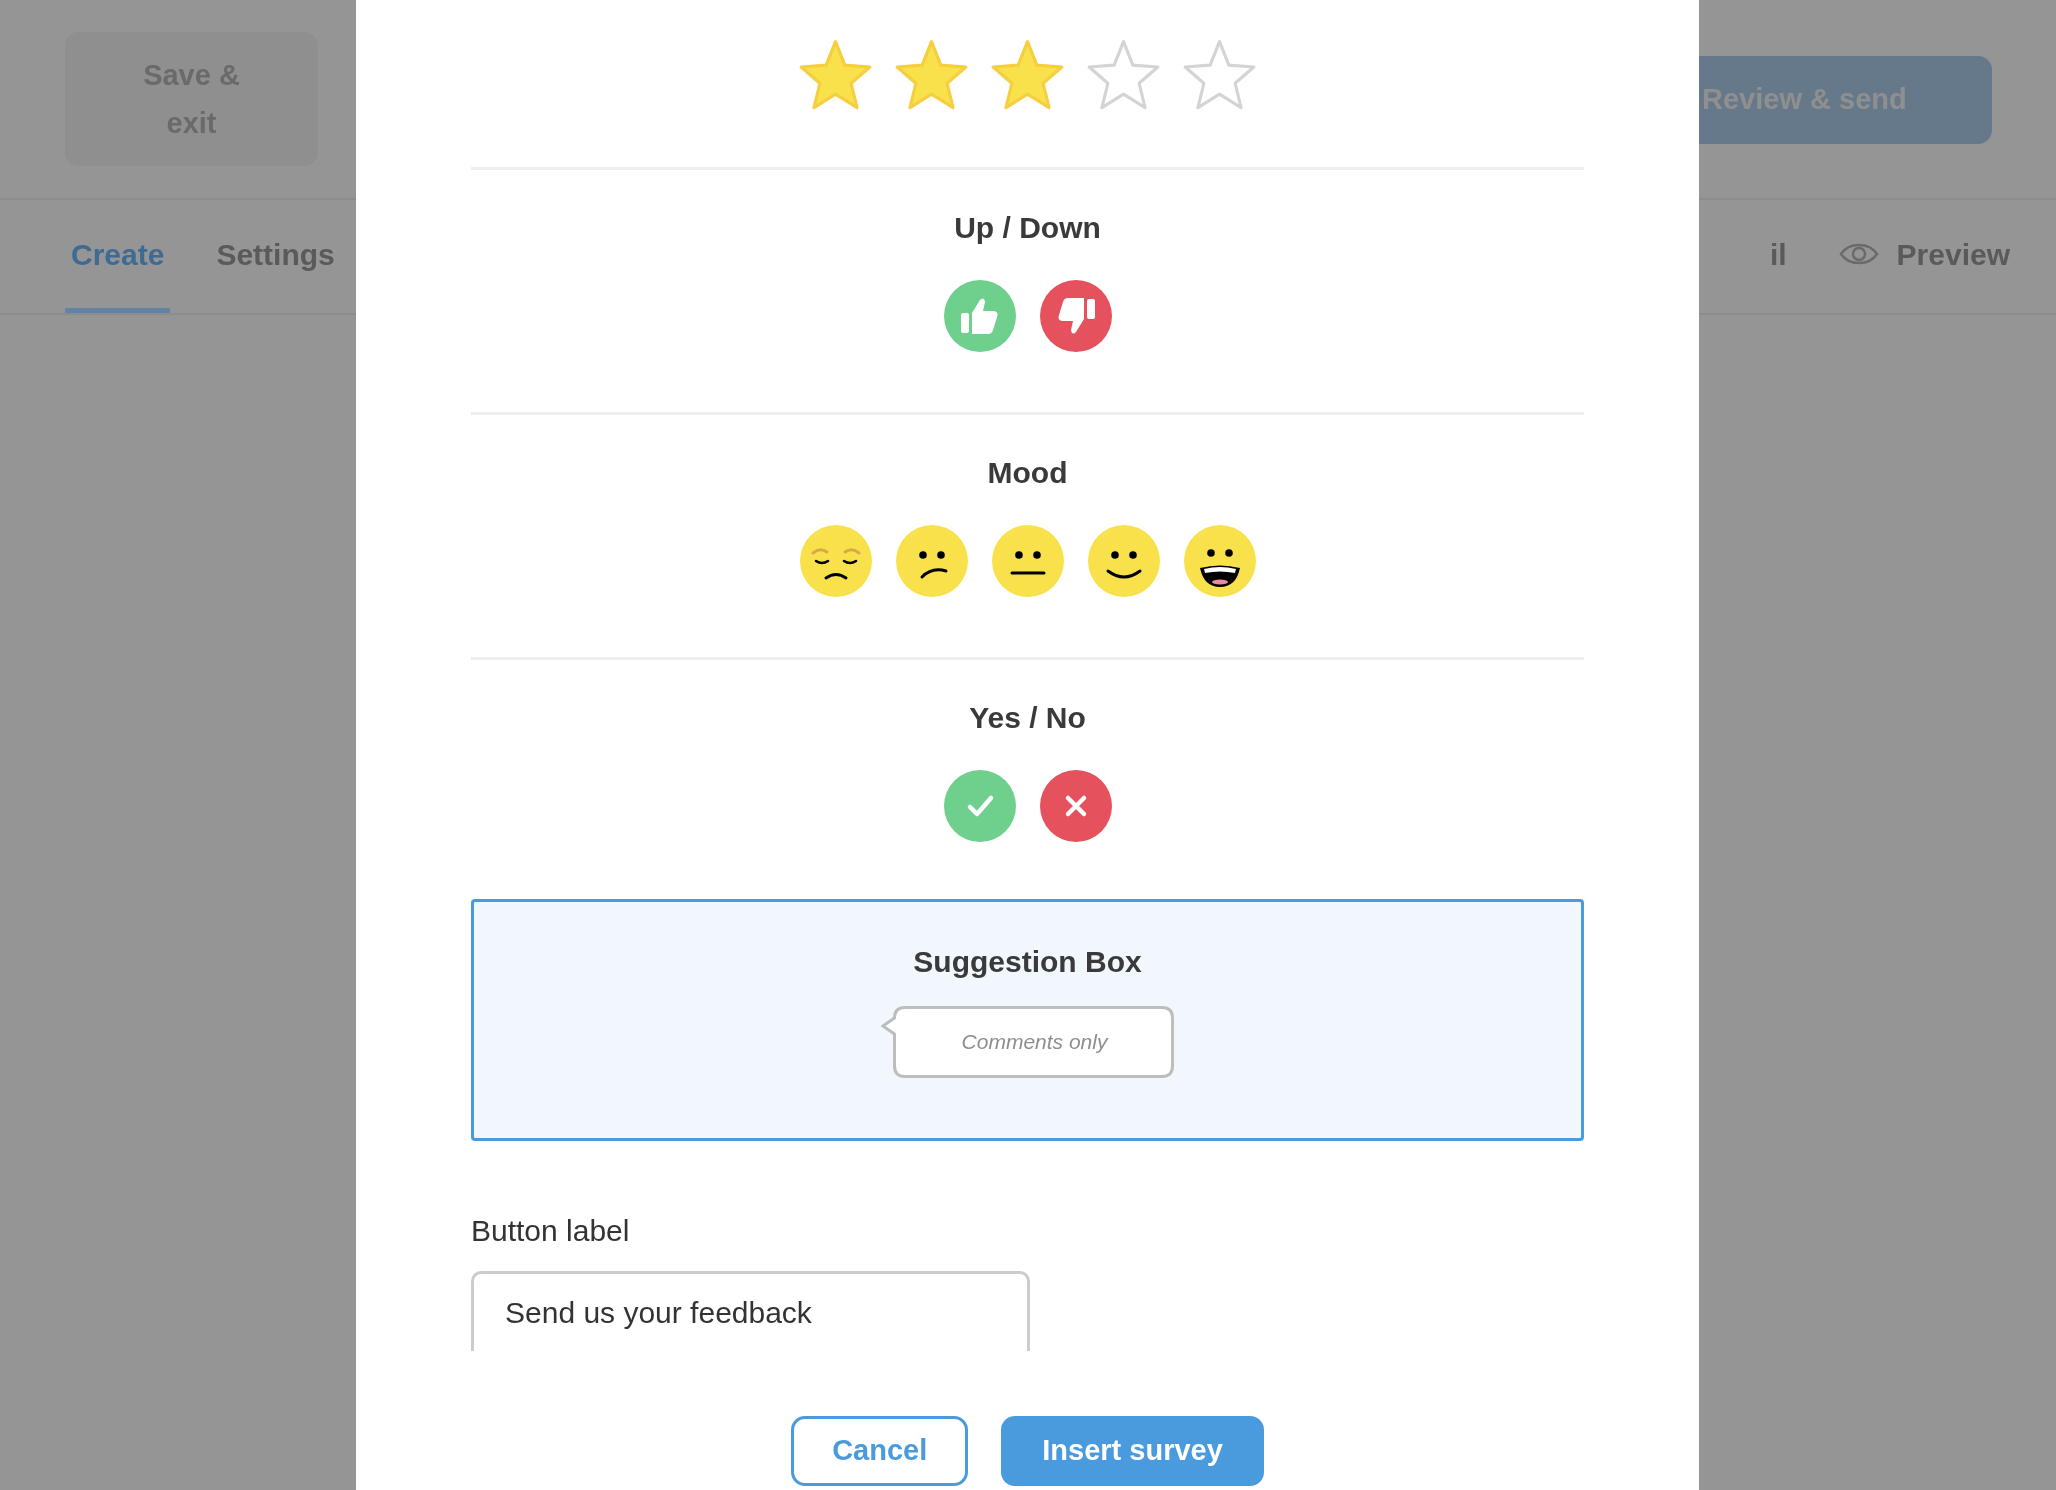  What do you see at coordinates (1027, 561) in the screenshot?
I see `neutral-face-icon` at bounding box center [1027, 561].